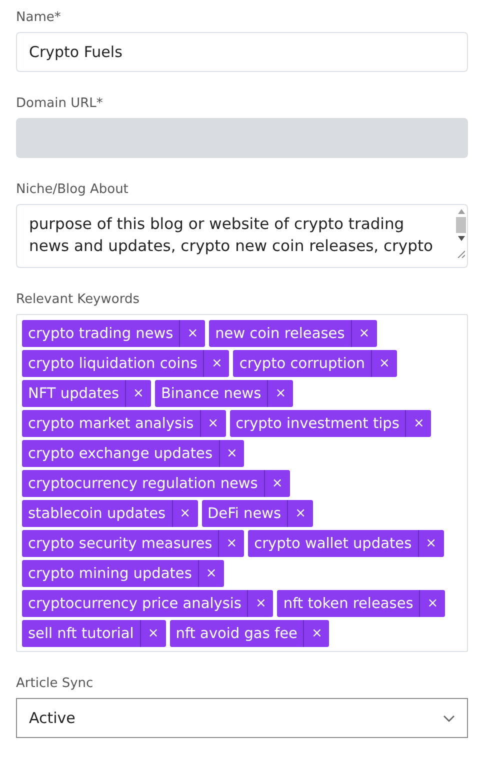 The image size is (480, 771). What do you see at coordinates (59, 103) in the screenshot?
I see `field-label: Domain URL*` at bounding box center [59, 103].